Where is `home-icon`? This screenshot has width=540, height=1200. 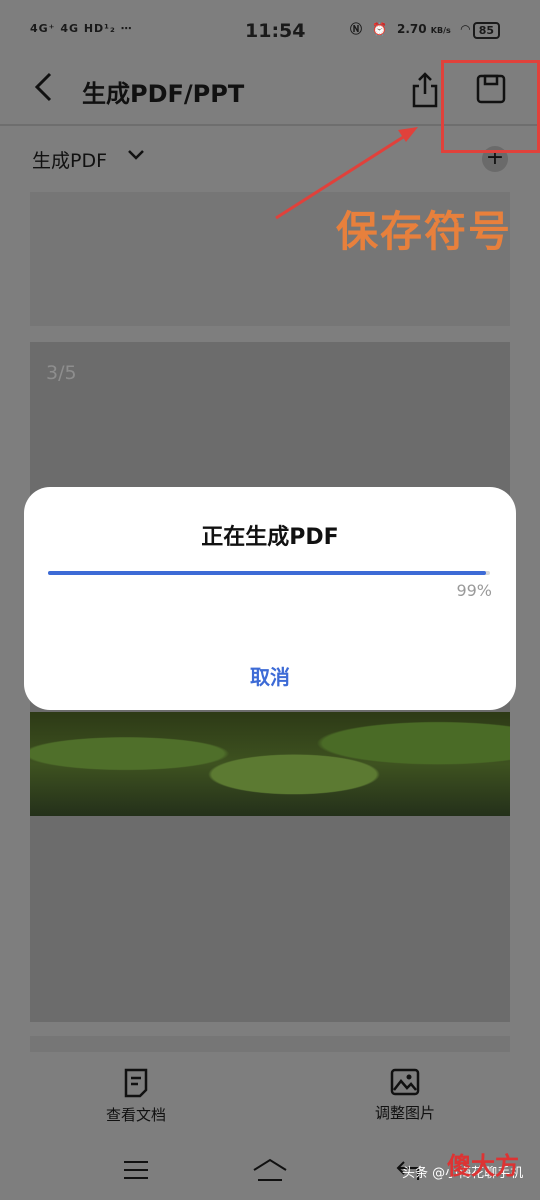
home-icon is located at coordinates (270, 1173).